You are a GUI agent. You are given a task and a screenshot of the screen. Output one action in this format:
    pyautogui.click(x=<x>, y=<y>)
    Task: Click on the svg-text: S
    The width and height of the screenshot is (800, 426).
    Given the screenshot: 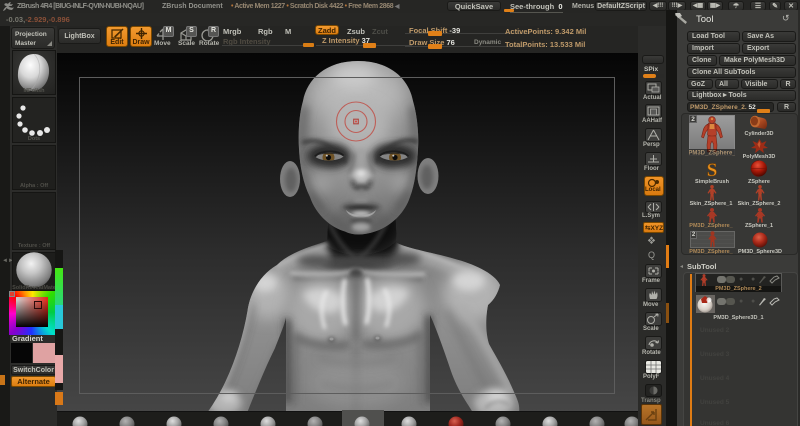 What is the action you would take?
    pyautogui.click(x=712, y=169)
    